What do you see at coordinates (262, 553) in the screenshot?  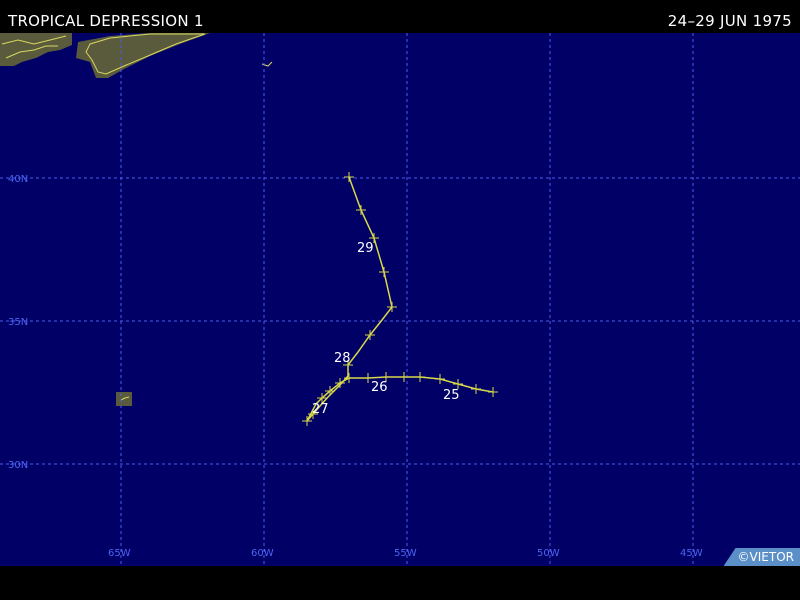 I see `lon-label-60w: 60W` at bounding box center [262, 553].